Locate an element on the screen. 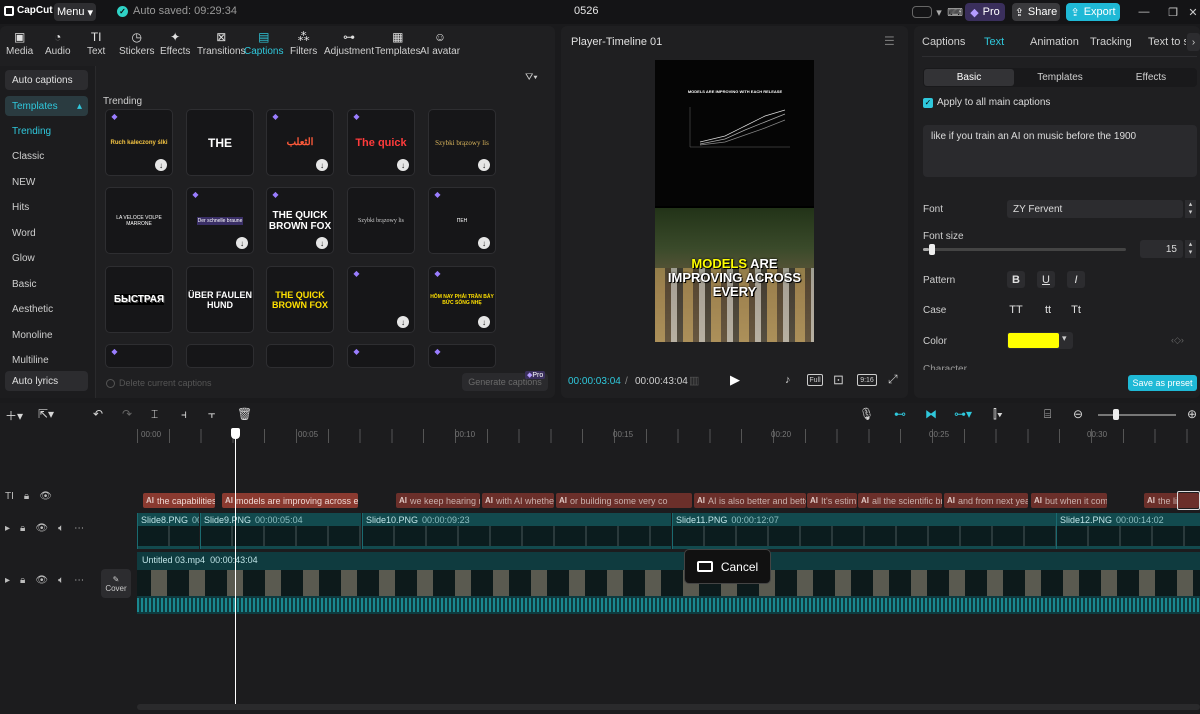  font-stepper-icon: ▴ ▾ is located at coordinates (1190, 209).